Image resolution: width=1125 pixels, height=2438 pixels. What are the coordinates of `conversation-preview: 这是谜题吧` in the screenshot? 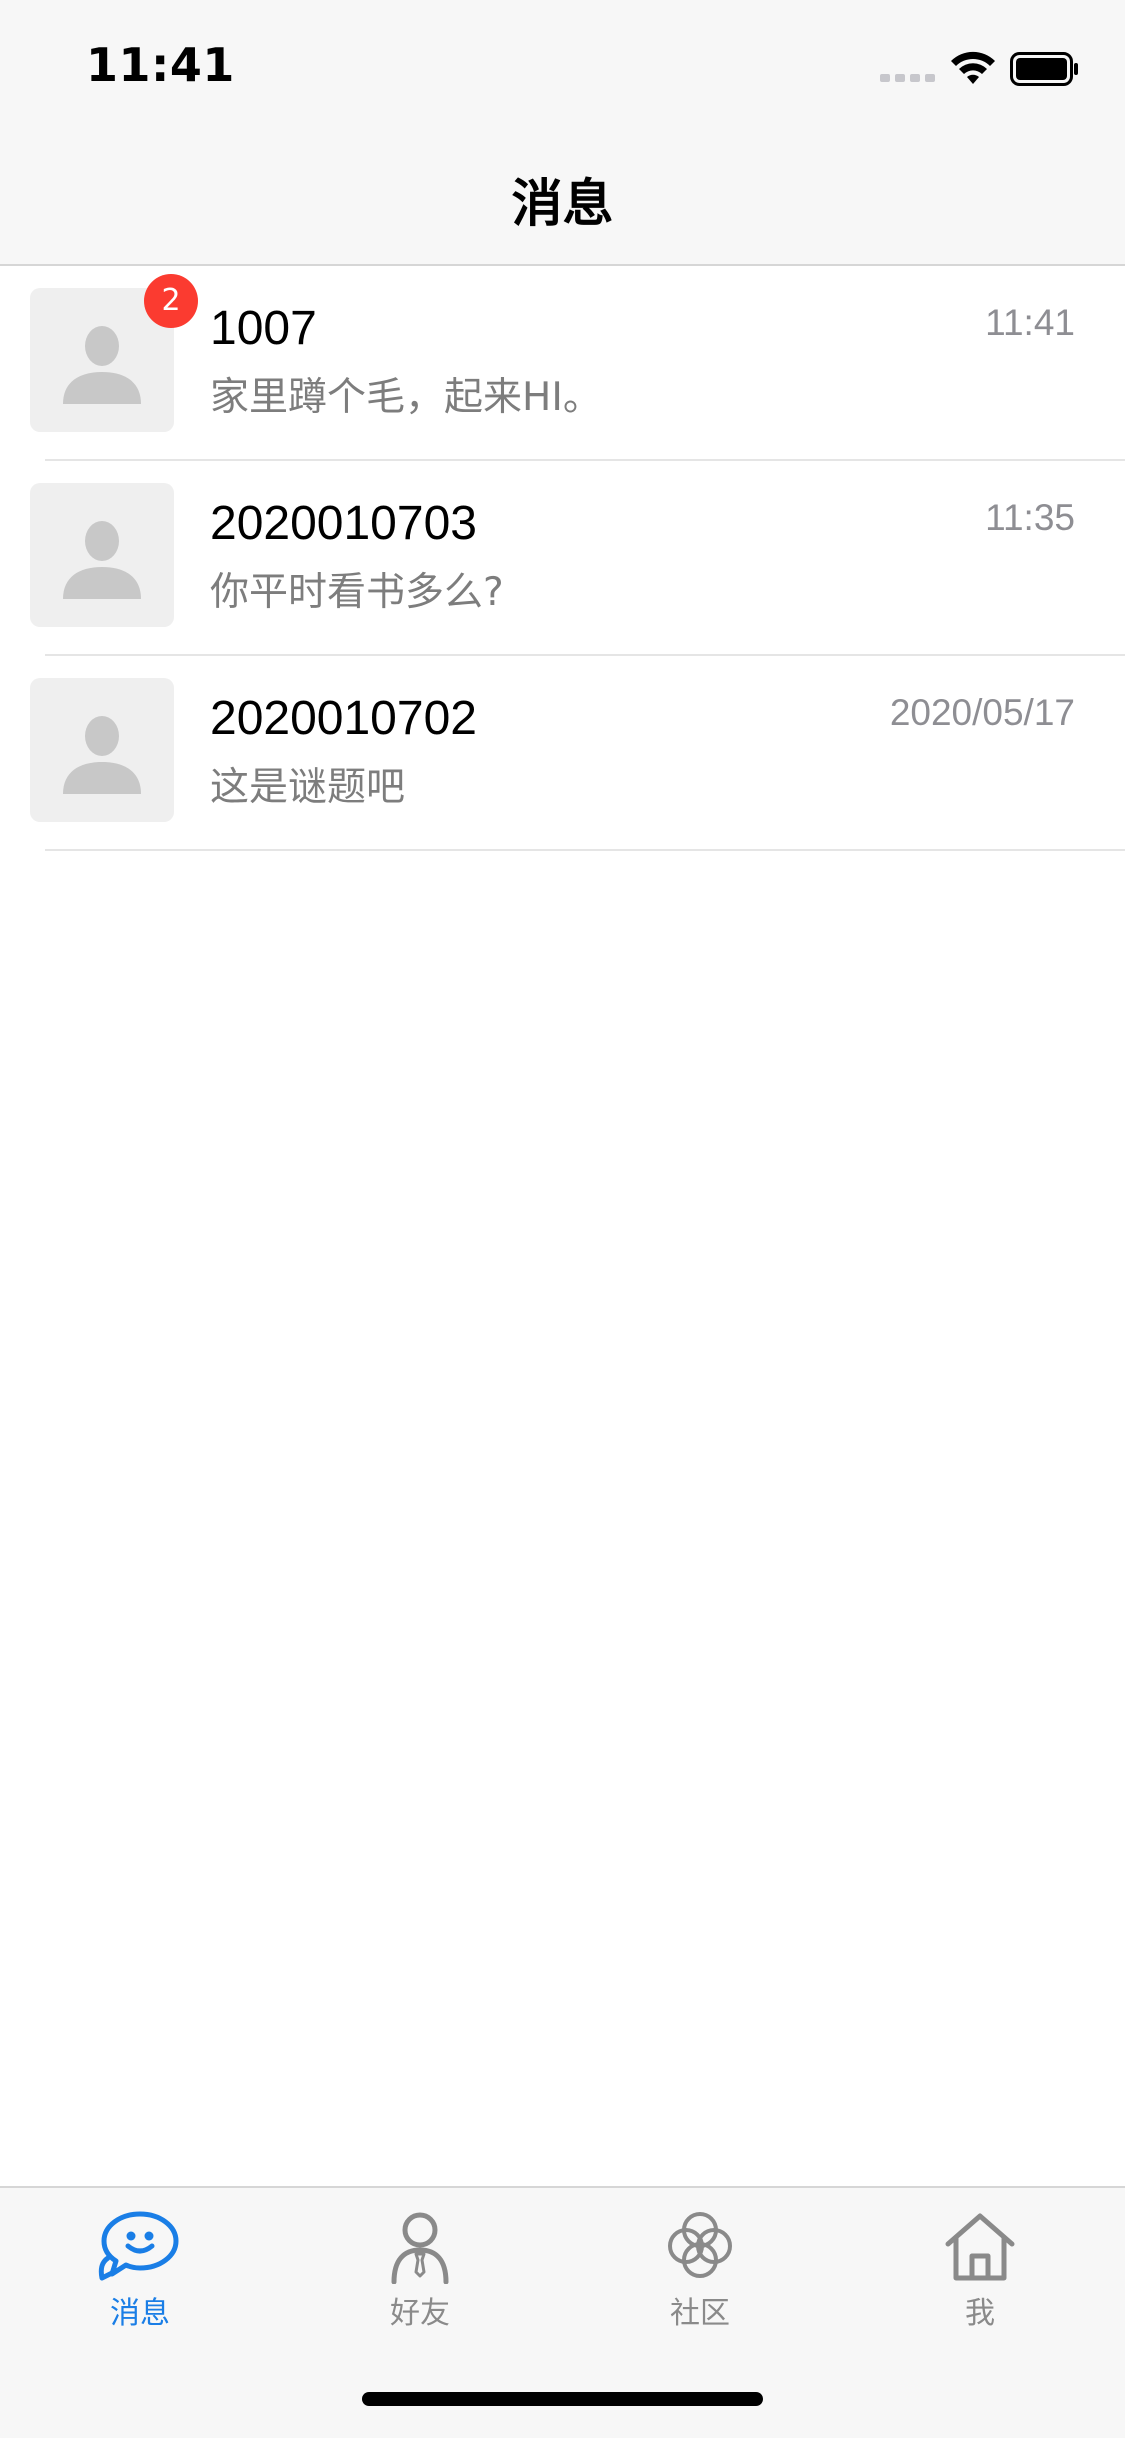 It's located at (308, 787).